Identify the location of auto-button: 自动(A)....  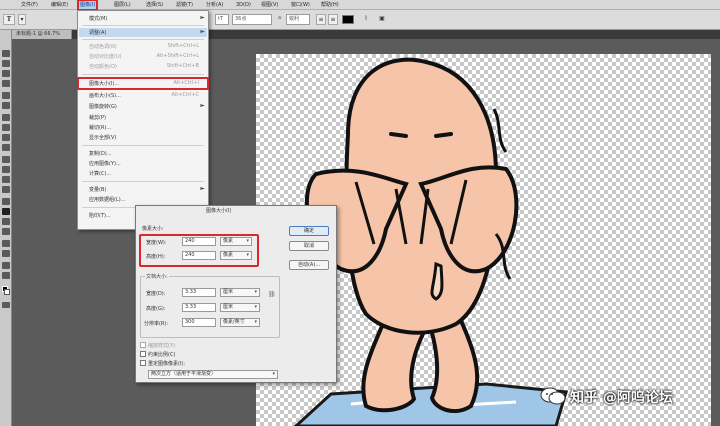
(309, 265).